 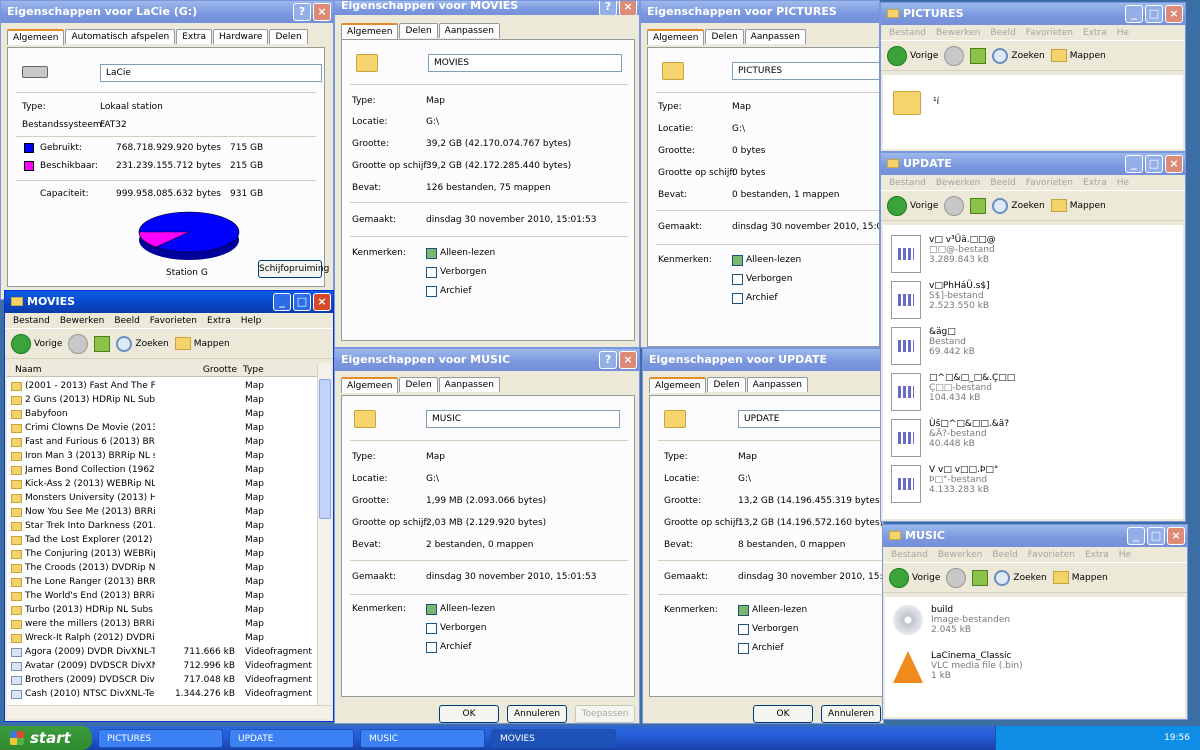 I want to click on title-bar: PICTURES _ □ ×, so click(x=1033, y=14).